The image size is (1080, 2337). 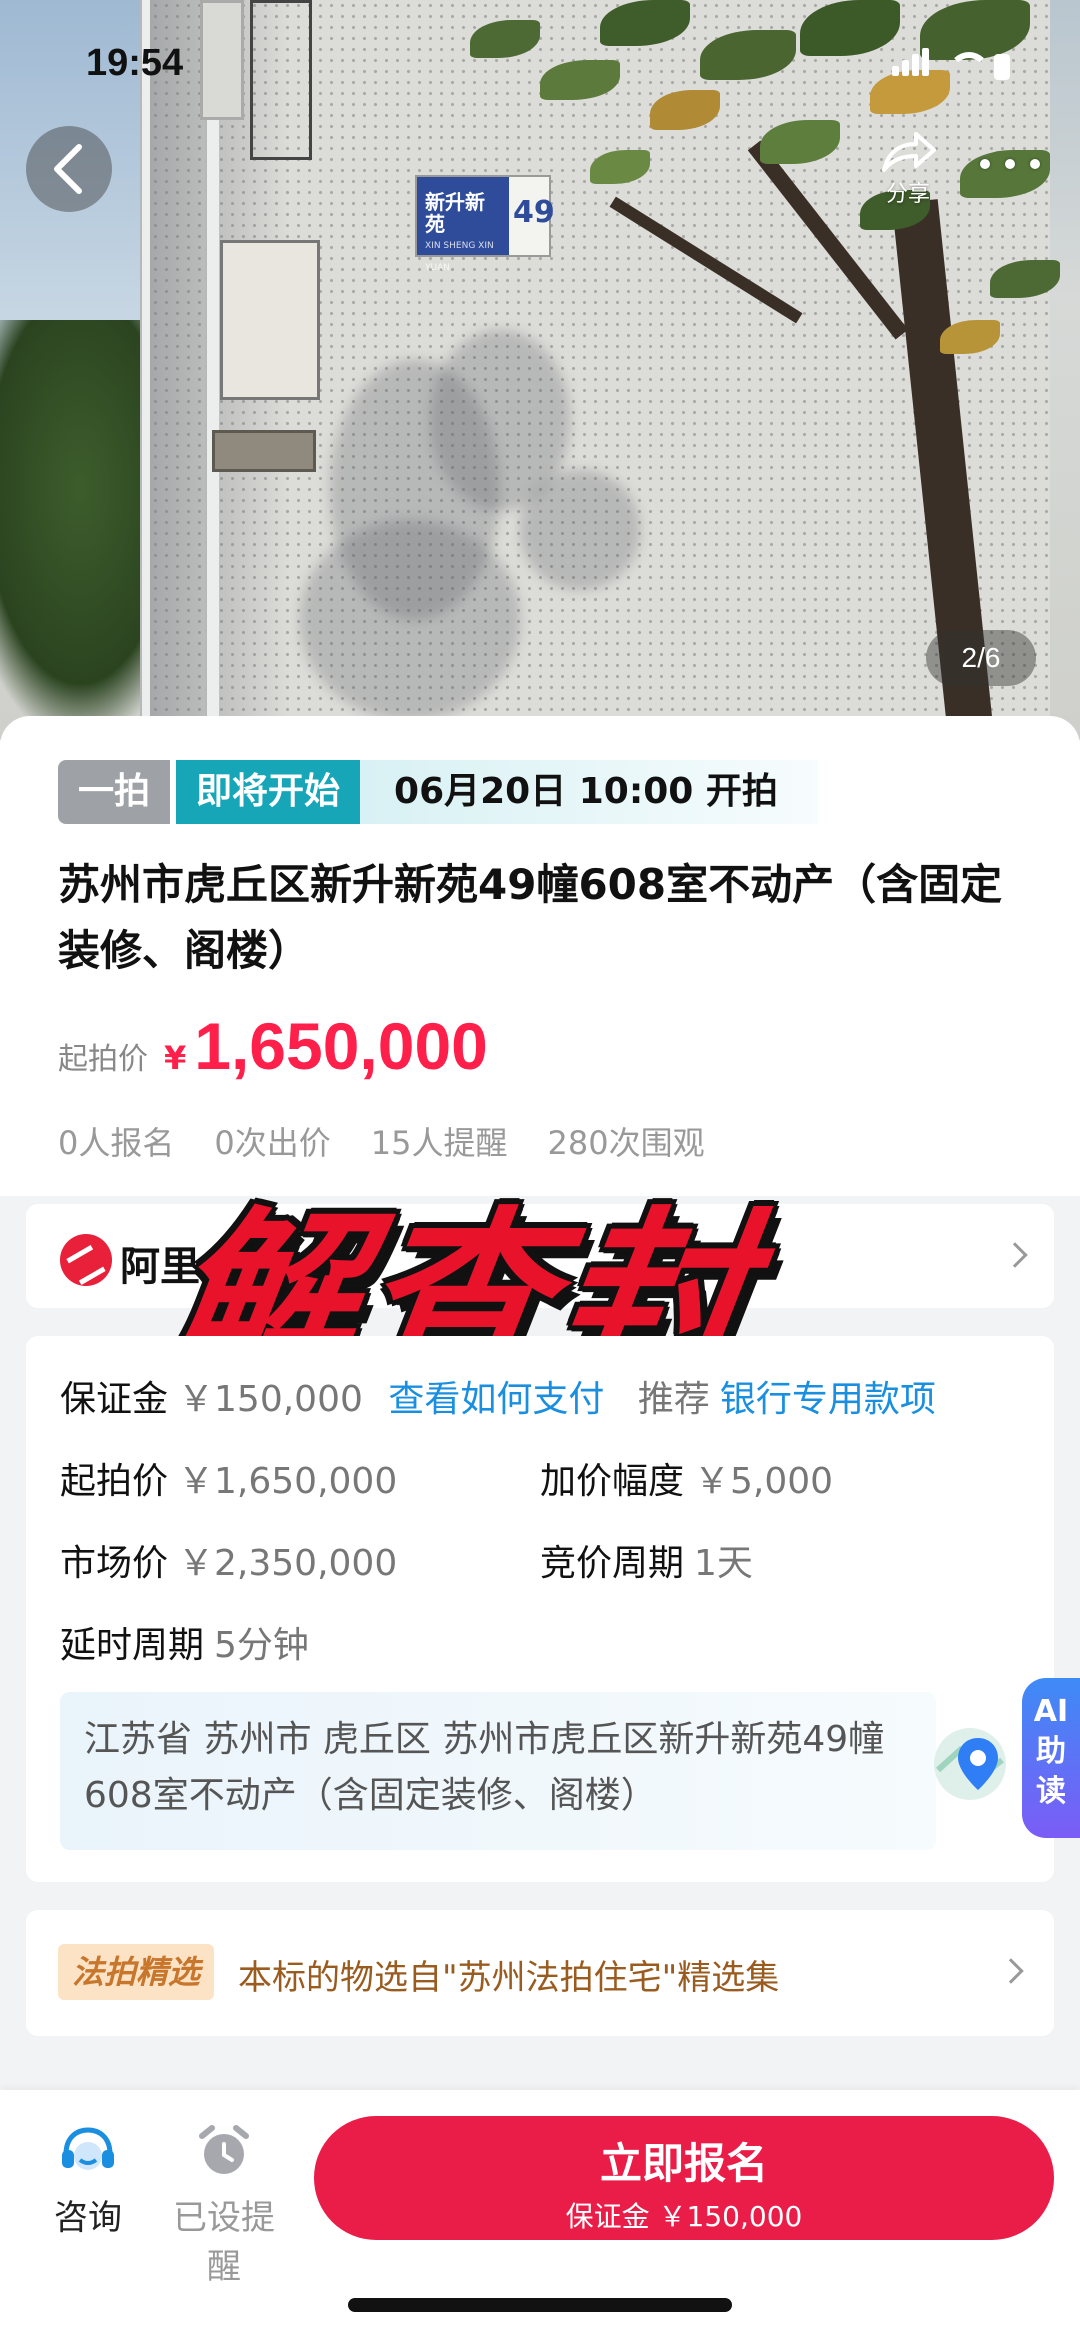 I want to click on ai-tab-line2: 助, so click(x=1051, y=1751).